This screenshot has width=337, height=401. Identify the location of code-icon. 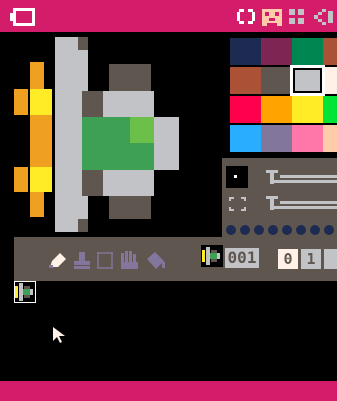
(246, 16).